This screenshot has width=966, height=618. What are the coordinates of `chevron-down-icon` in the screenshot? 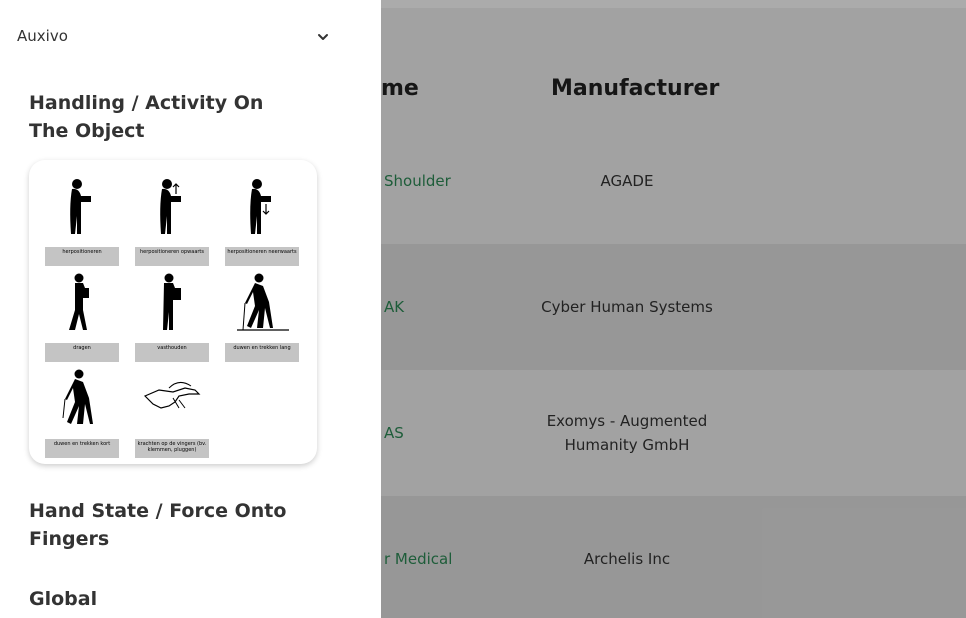 It's located at (323, 37).